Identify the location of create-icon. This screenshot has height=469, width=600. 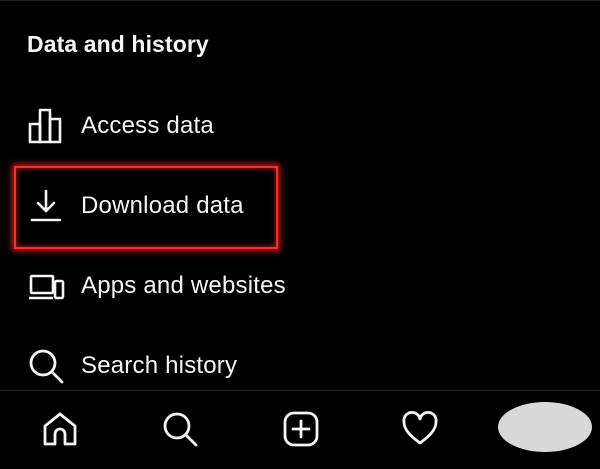
(301, 431).